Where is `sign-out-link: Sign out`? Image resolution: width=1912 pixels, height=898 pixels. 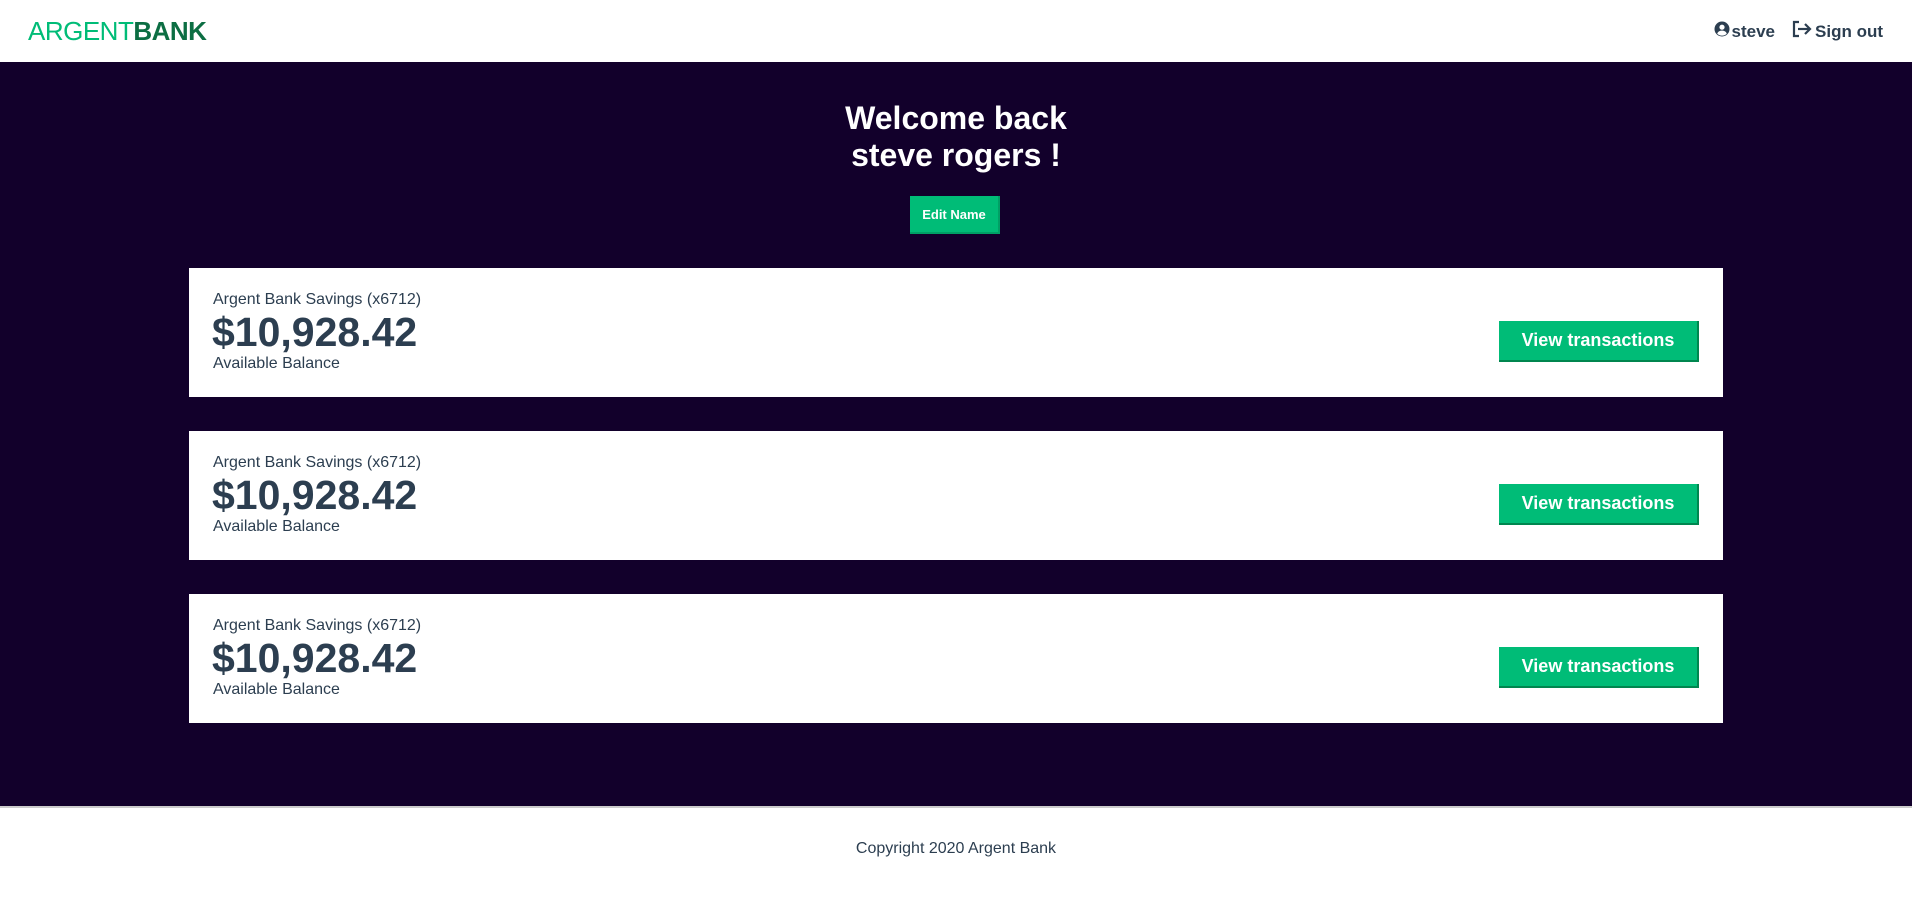
sign-out-link: Sign out is located at coordinates (1837, 31).